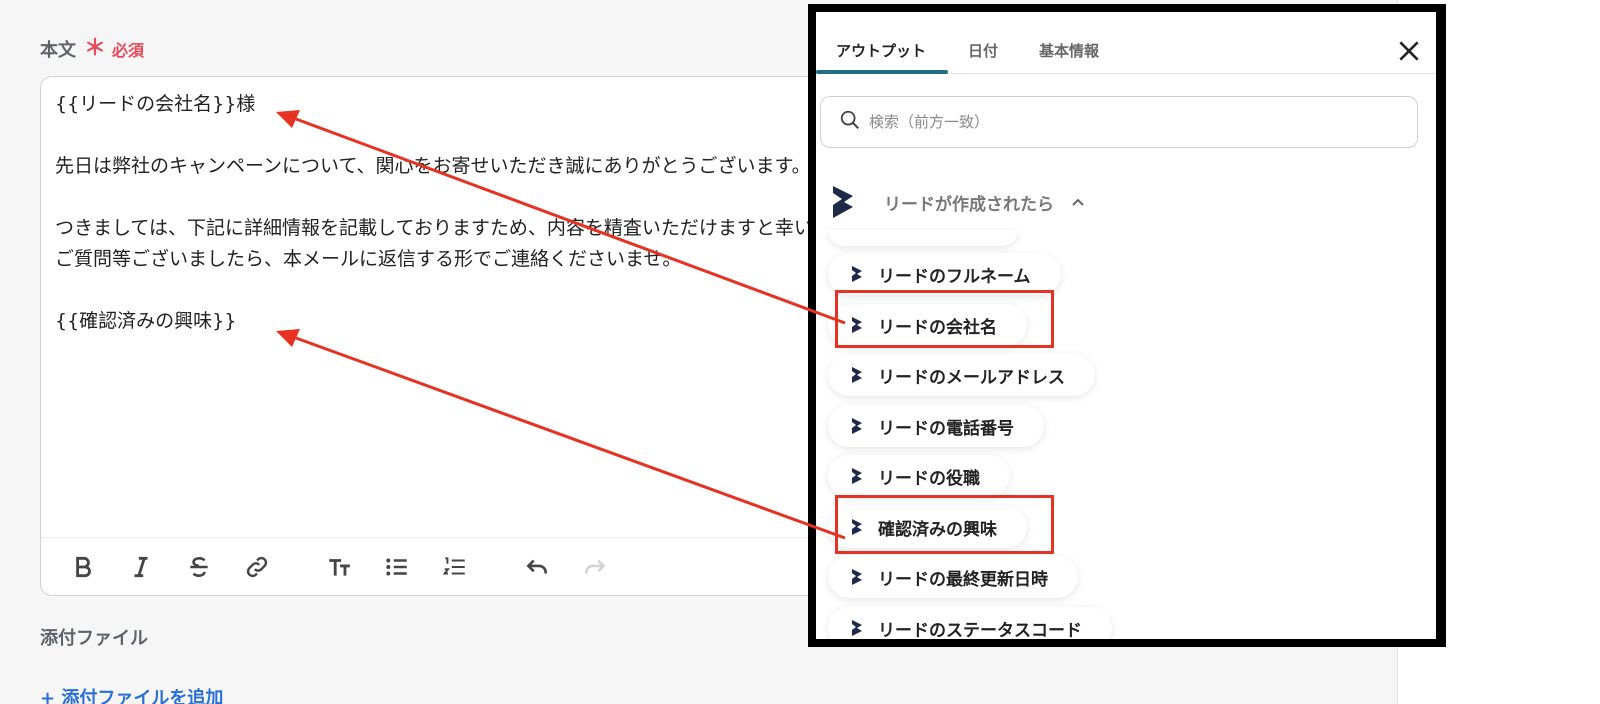  What do you see at coordinates (141, 567) in the screenshot?
I see `italic-icon` at bounding box center [141, 567].